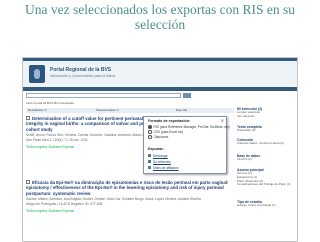 The width and height of the screenshot is (320, 242). What do you see at coordinates (163, 168) in the screenshot?
I see `affiliation-sites-button: Sitios de afiliación` at bounding box center [163, 168].